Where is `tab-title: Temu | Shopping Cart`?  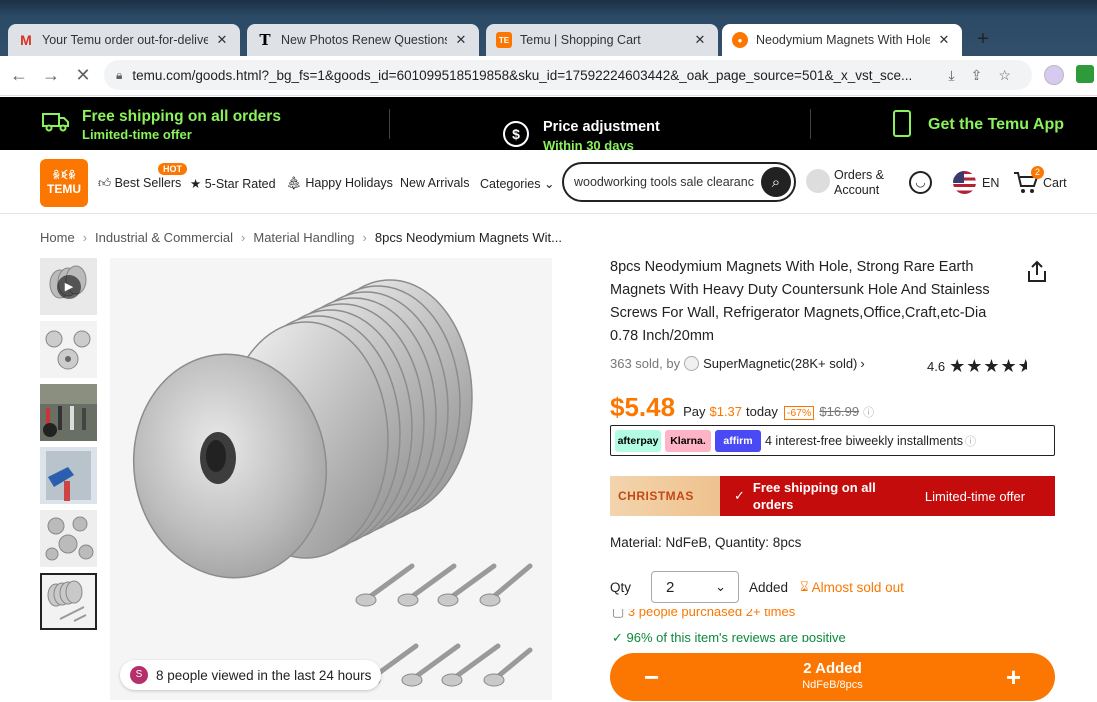 tab-title: Temu | Shopping Cart is located at coordinates (580, 40).